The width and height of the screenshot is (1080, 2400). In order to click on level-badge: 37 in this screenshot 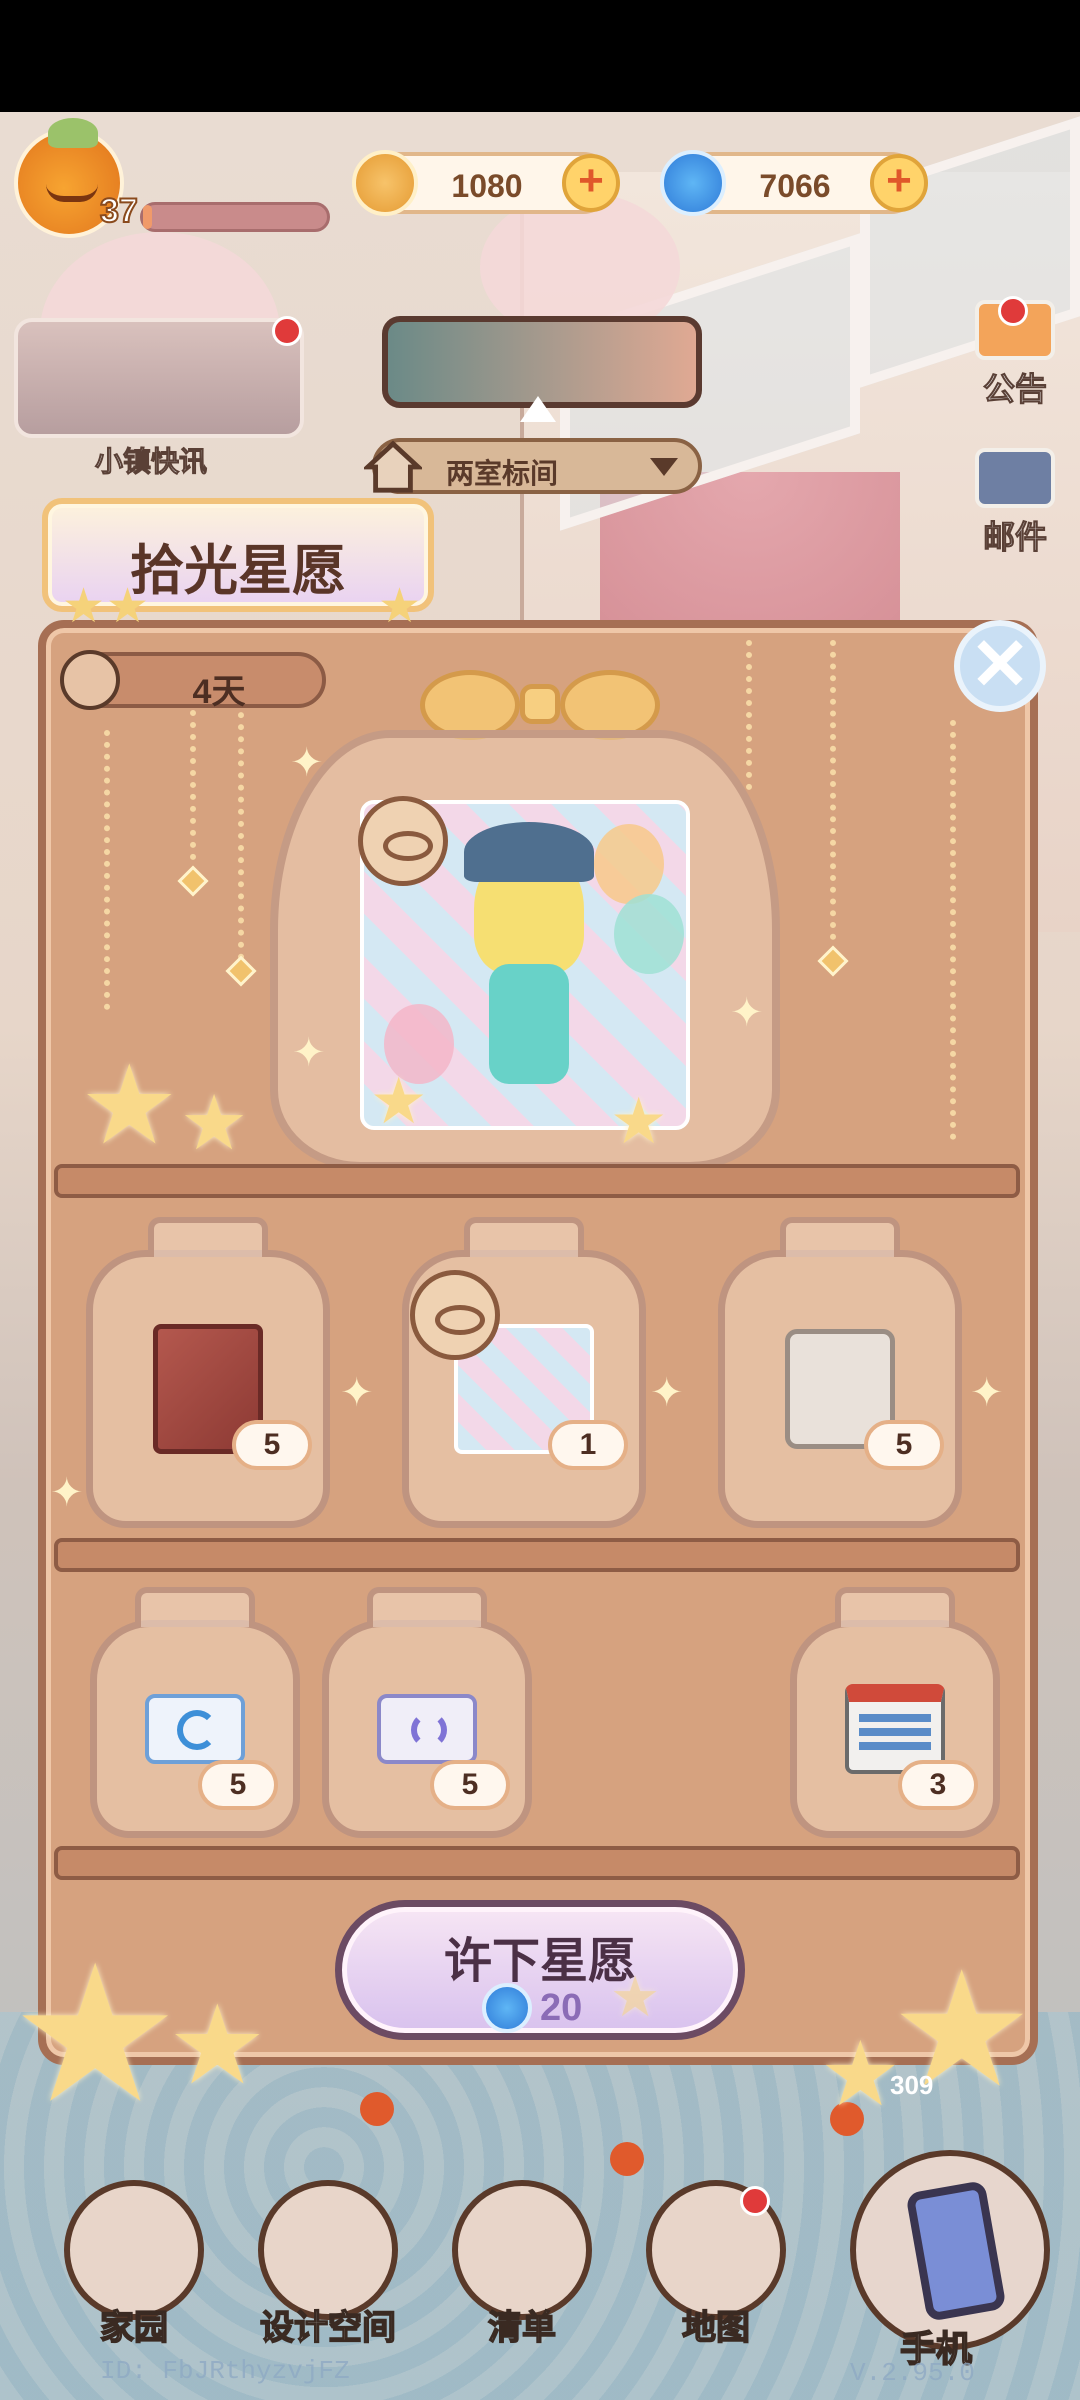, I will do `click(119, 211)`.